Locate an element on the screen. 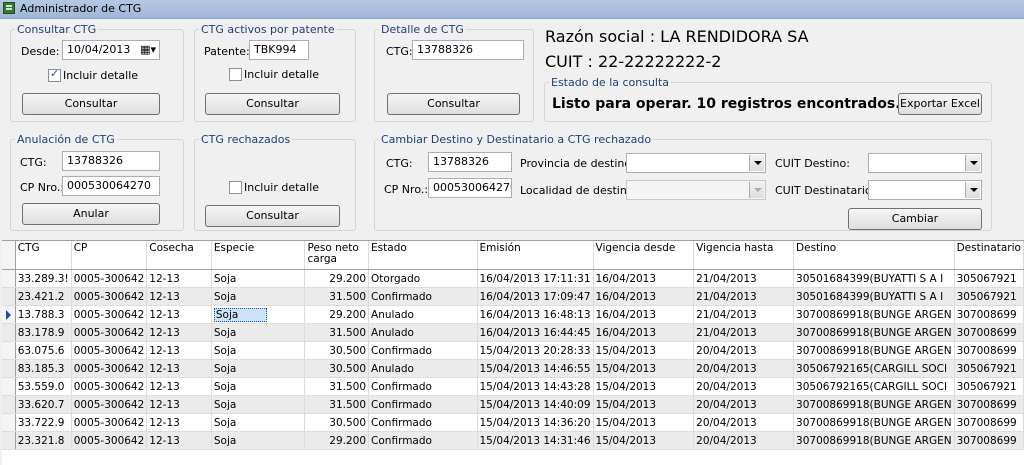 The height and width of the screenshot is (465, 1024). table-cell: 16/04/2013 16:48:13 is located at coordinates (535, 314).